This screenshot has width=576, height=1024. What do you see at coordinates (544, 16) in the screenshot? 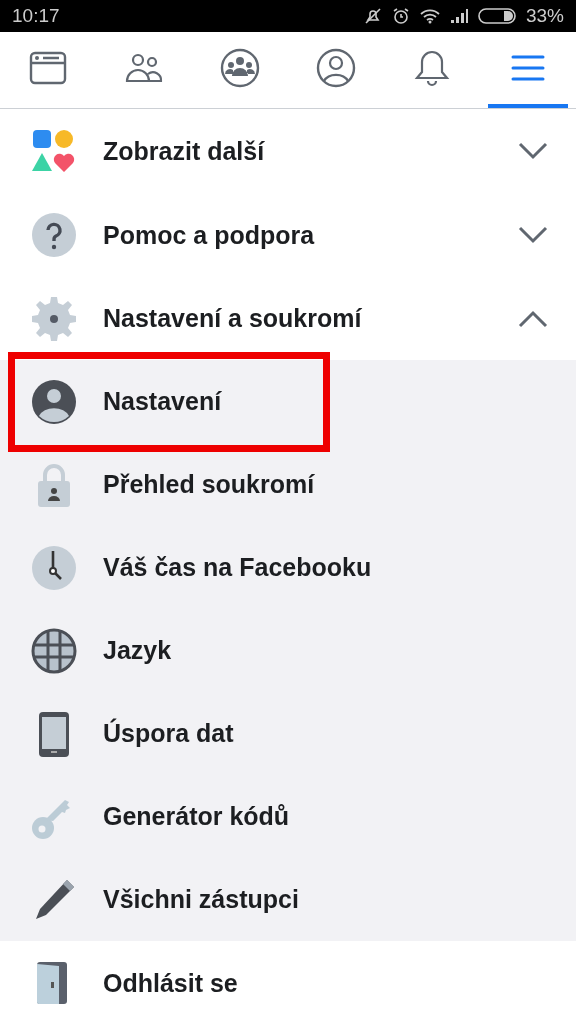
I see `battery-percent: 33%` at bounding box center [544, 16].